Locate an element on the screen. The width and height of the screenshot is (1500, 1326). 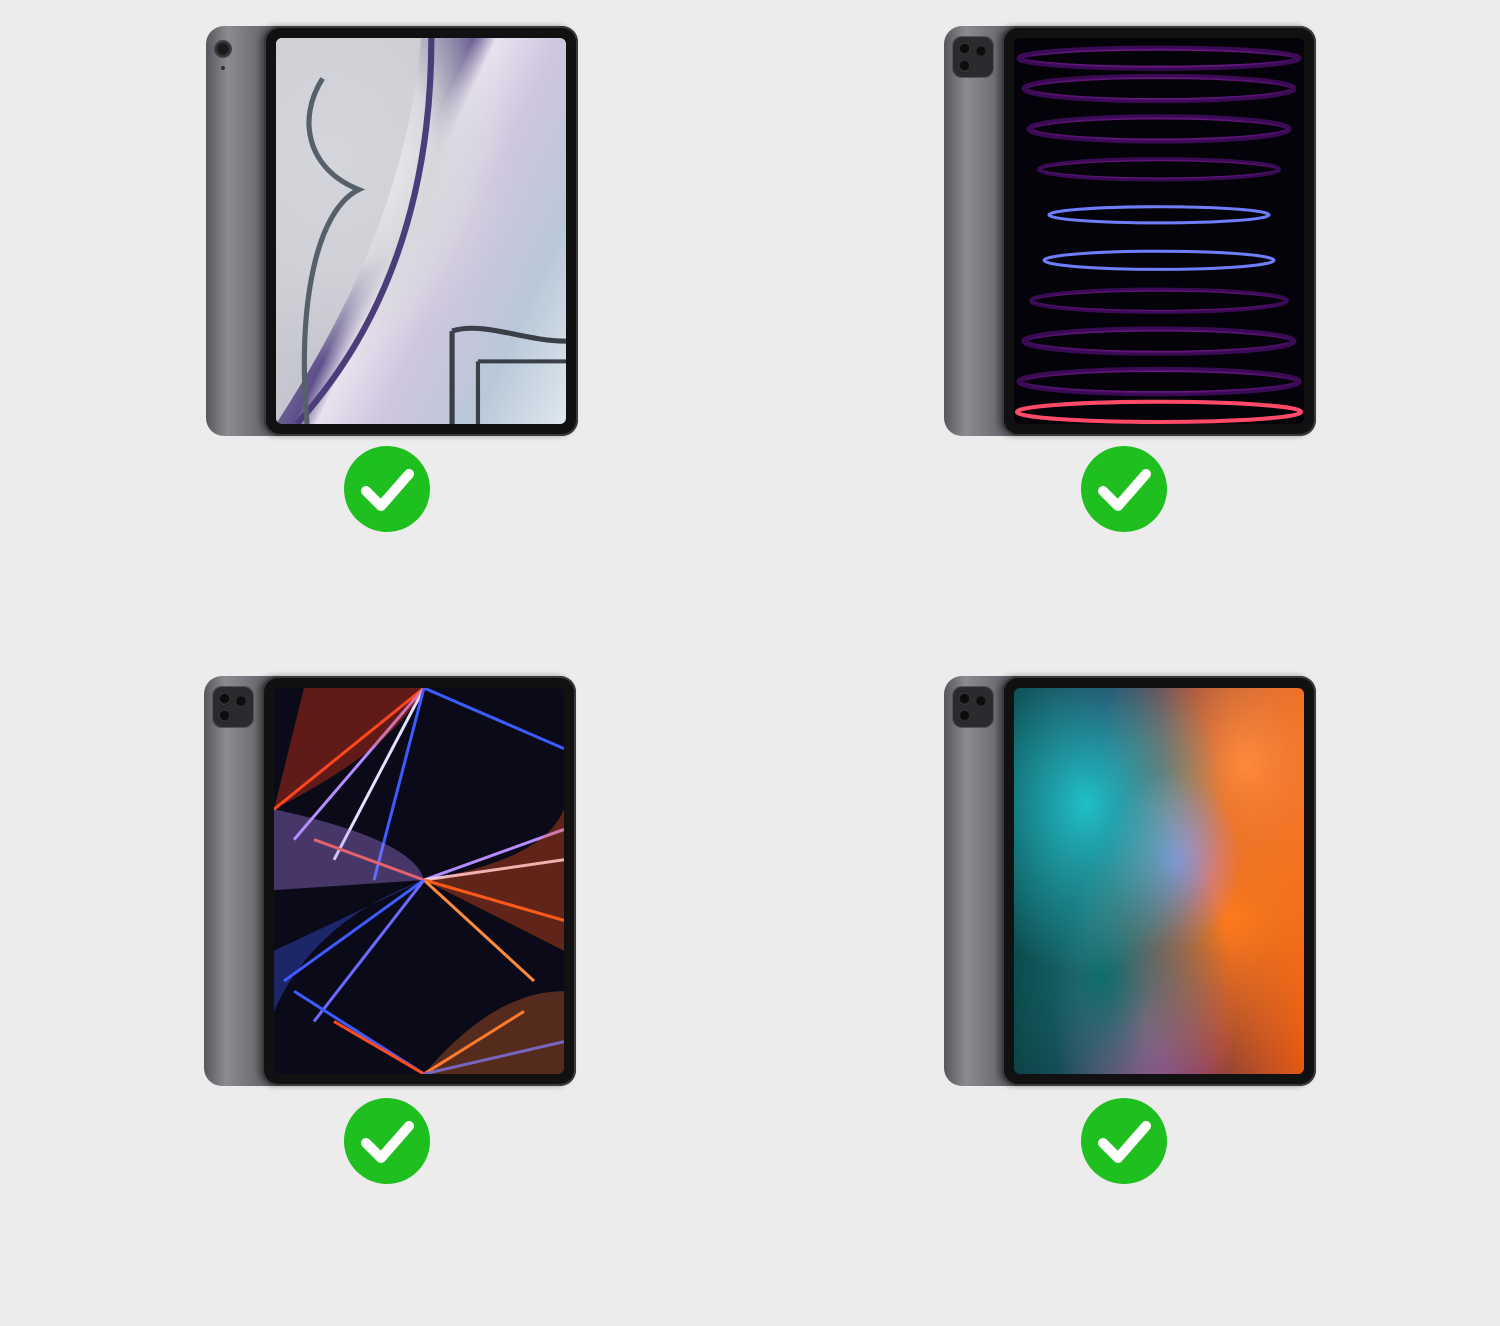
camera-lens-icon is located at coordinates (223, 49).